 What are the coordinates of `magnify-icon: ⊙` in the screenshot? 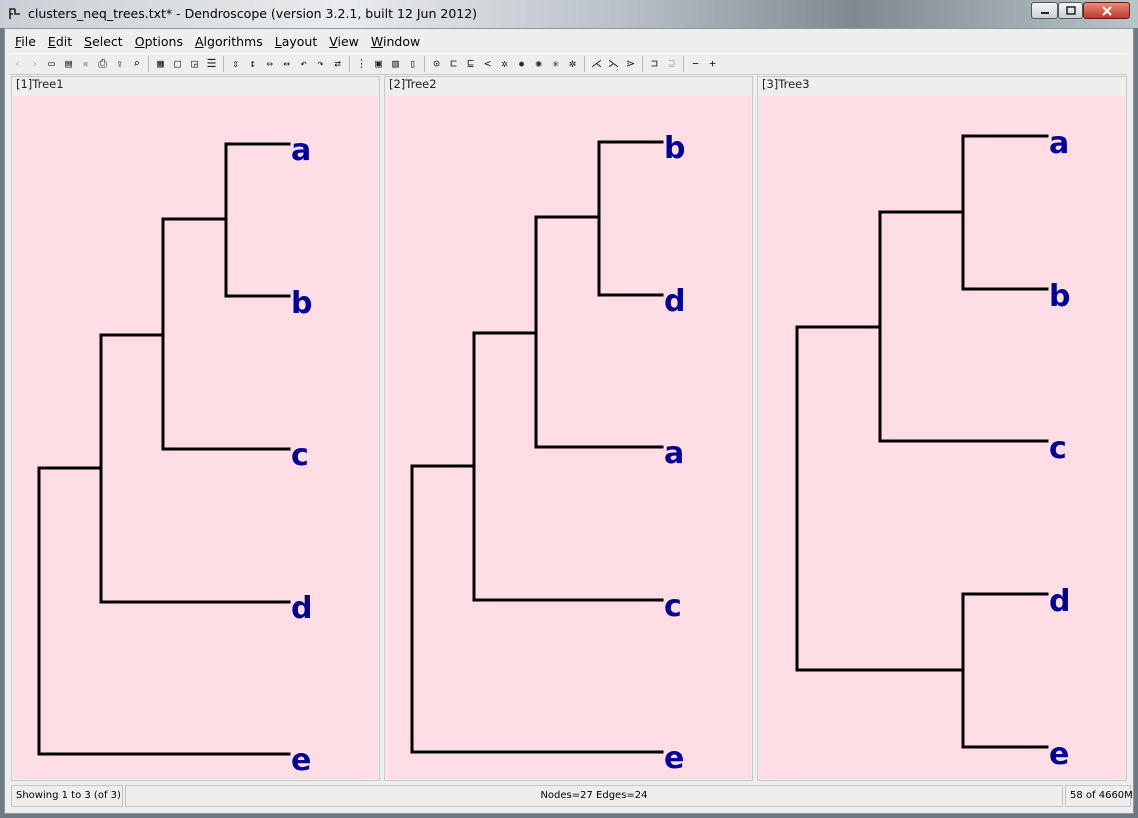 It's located at (437, 64).